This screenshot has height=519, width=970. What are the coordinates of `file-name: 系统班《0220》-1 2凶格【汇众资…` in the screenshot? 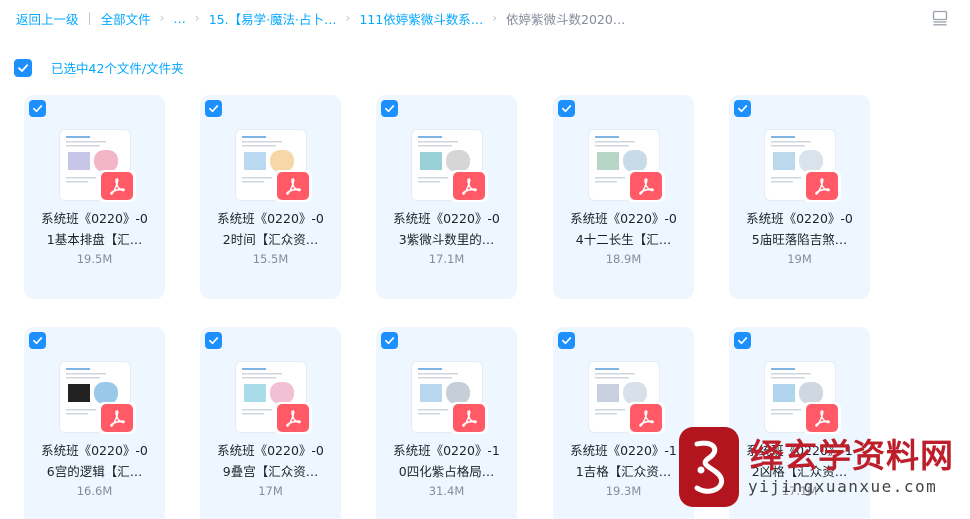 It's located at (799, 461).